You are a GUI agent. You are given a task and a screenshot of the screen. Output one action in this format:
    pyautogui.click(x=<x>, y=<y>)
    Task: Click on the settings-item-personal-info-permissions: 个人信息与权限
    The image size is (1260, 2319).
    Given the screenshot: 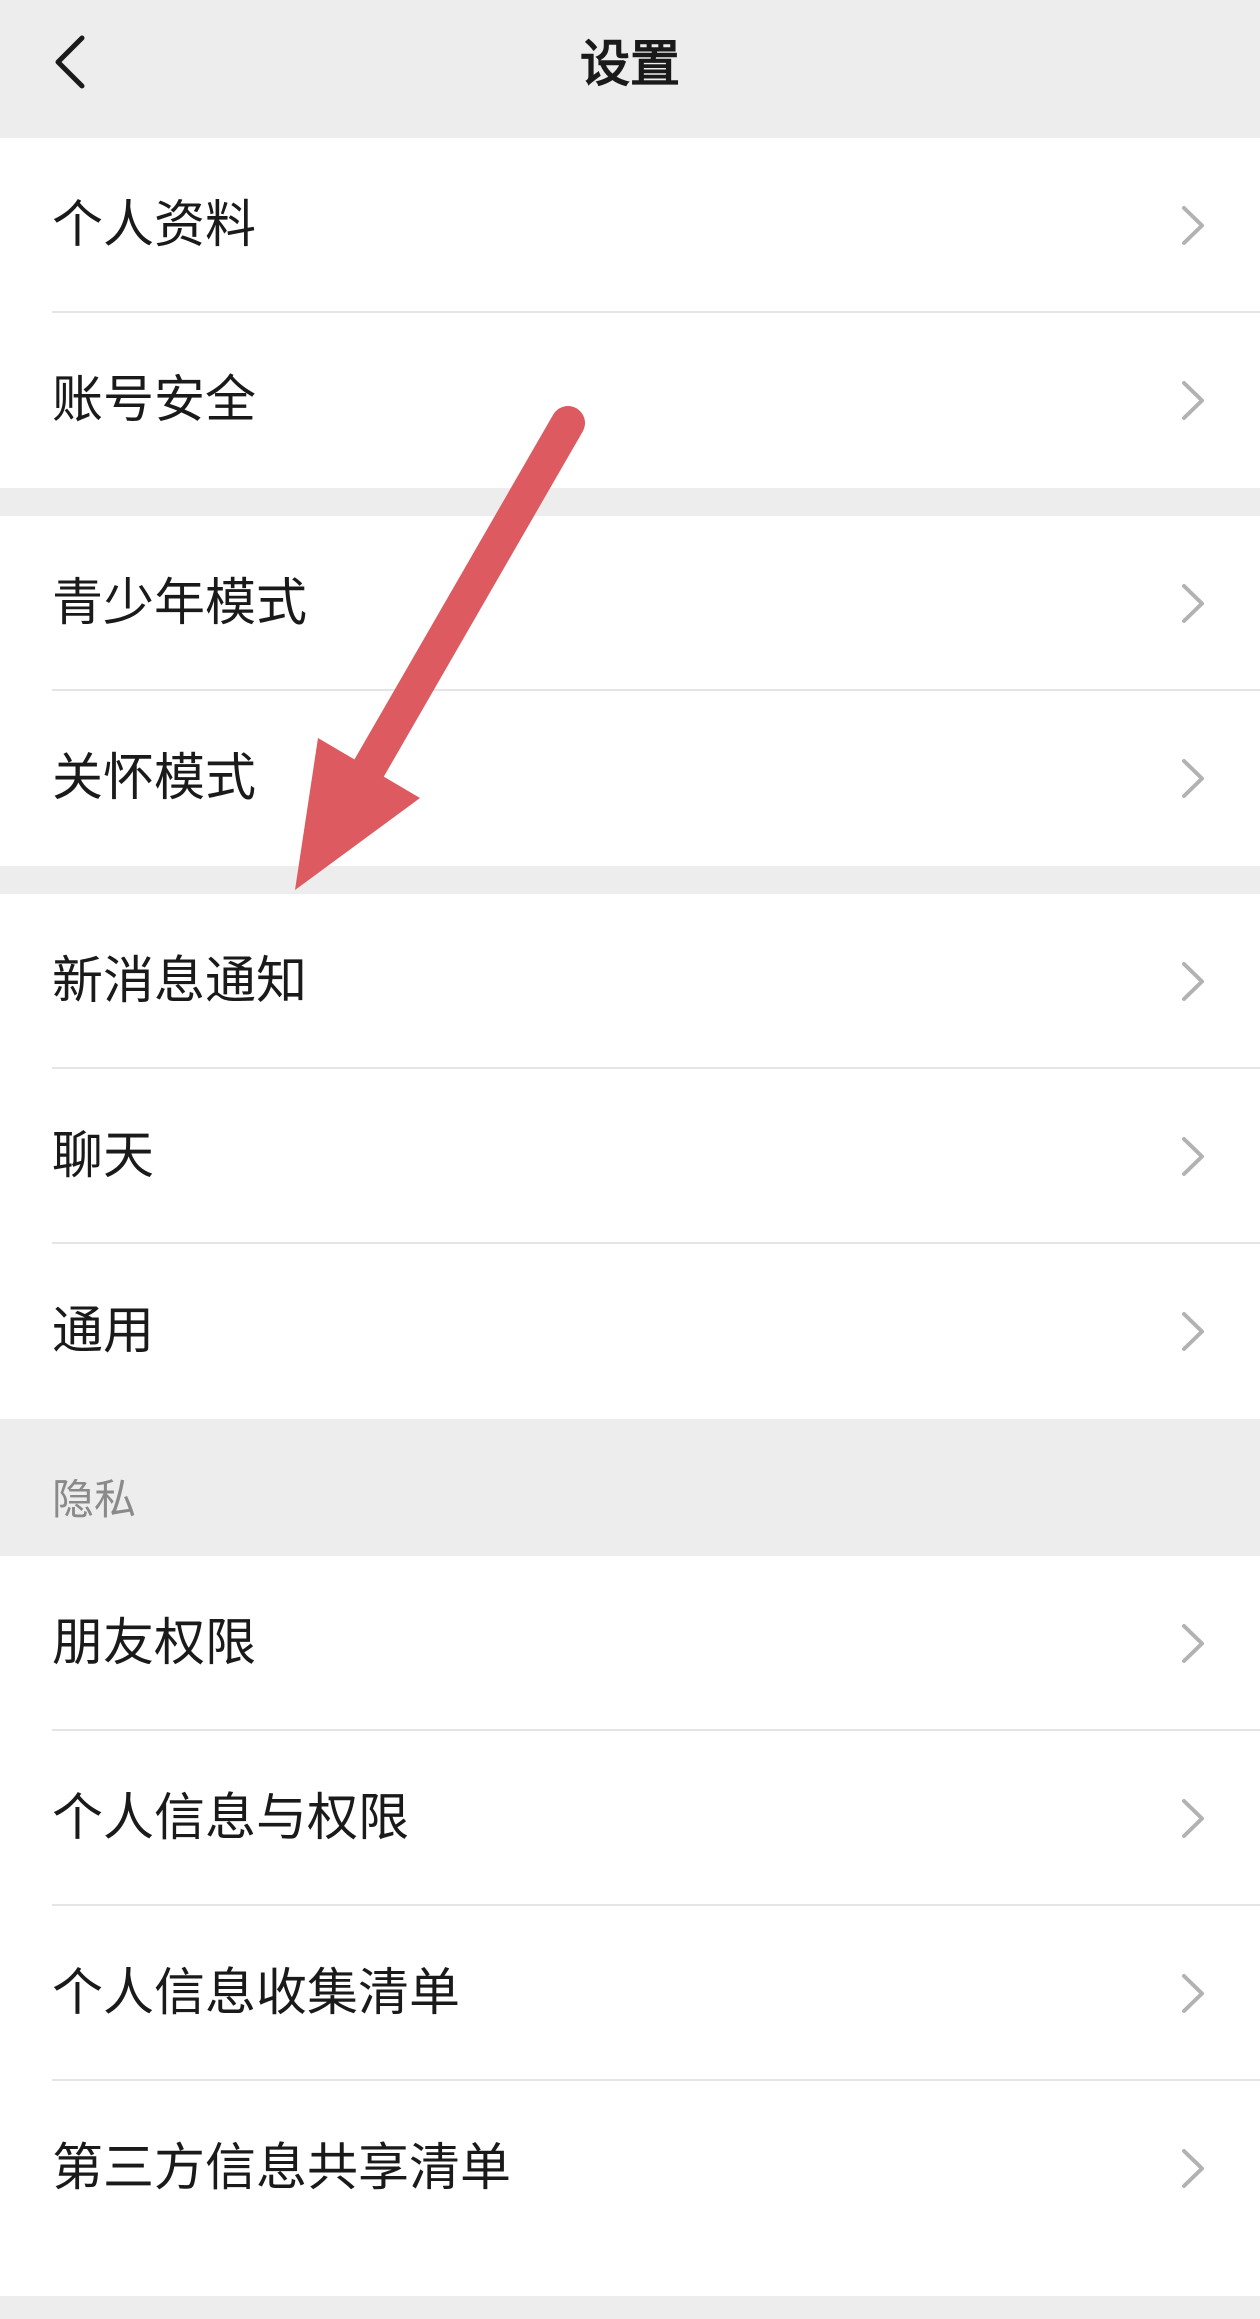 What is the action you would take?
    pyautogui.click(x=630, y=1818)
    